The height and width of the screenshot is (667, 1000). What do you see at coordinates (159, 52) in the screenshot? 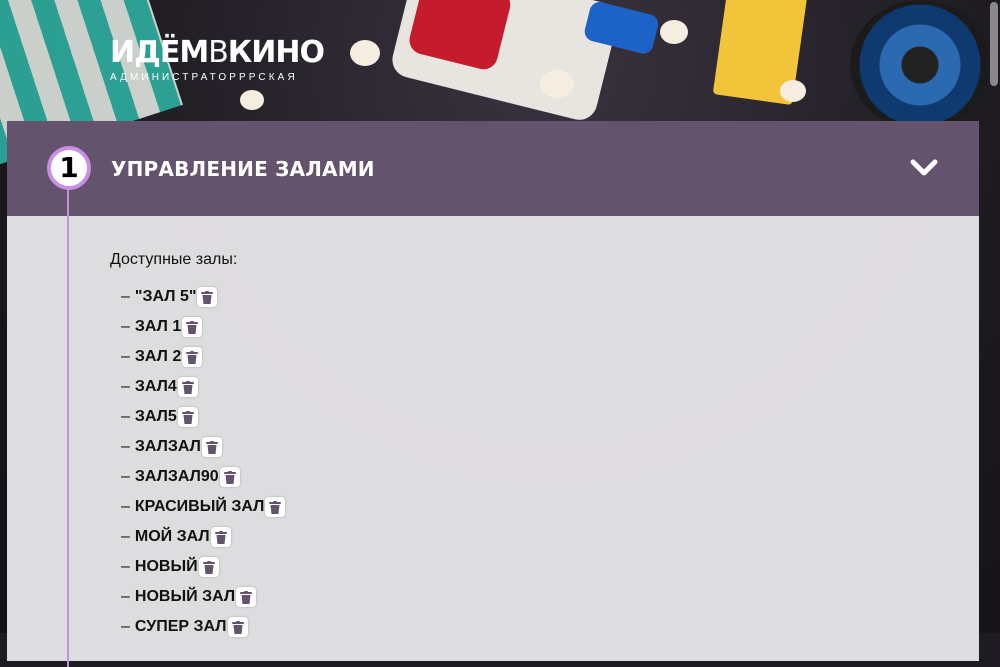
I see `logo-text-part1: ИДЁМ` at bounding box center [159, 52].